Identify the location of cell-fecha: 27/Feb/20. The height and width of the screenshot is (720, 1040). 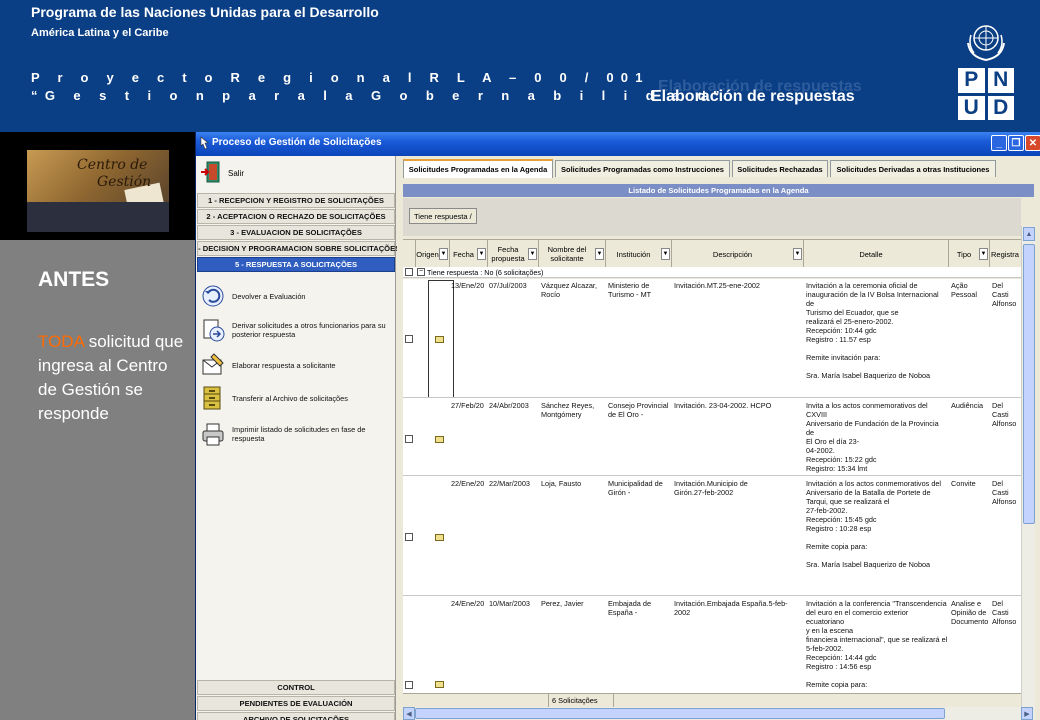
(467, 405).